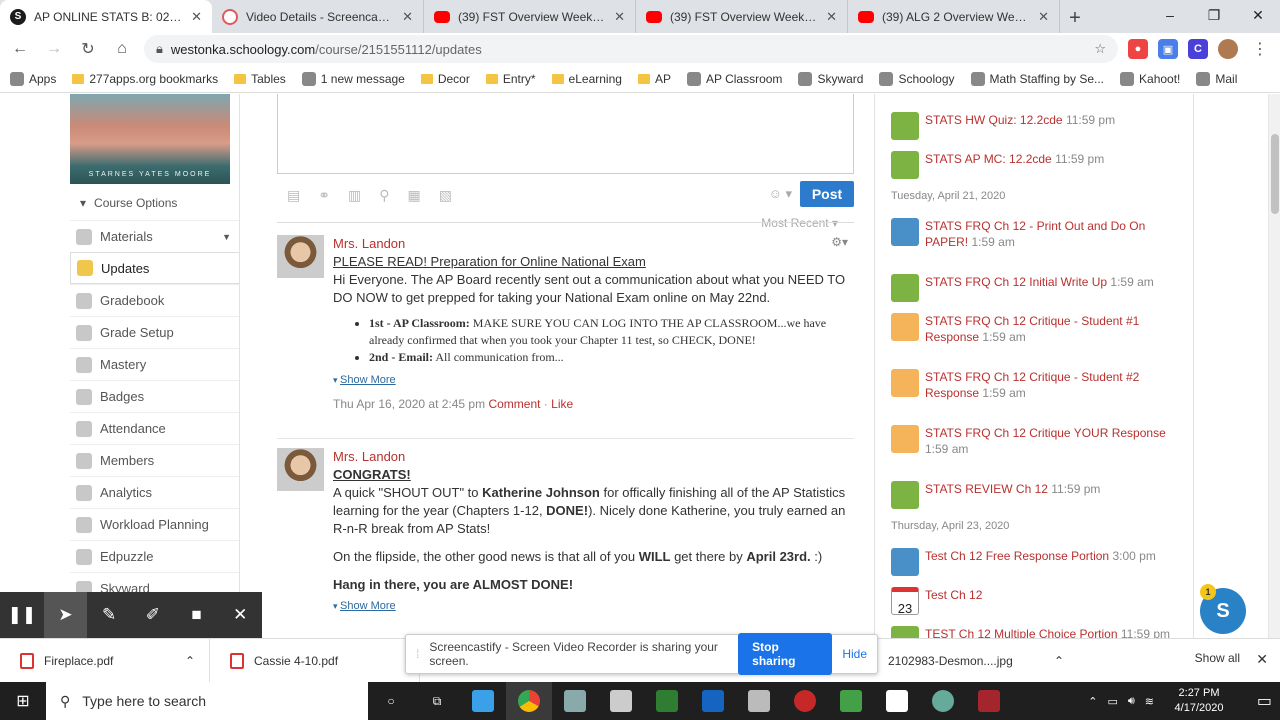  What do you see at coordinates (154, 492) in the screenshot?
I see `nav-item-analytics: Analytics` at bounding box center [154, 492].